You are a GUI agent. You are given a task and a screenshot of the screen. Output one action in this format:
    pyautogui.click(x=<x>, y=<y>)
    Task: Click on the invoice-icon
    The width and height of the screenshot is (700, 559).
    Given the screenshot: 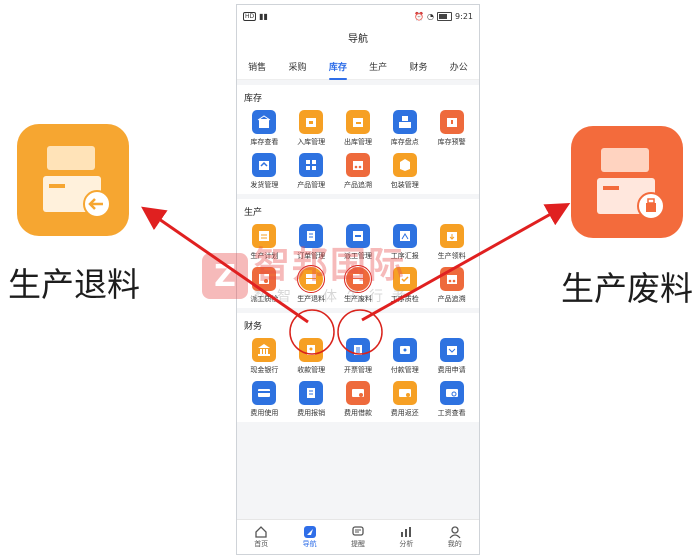 What is the action you would take?
    pyautogui.click(x=357, y=350)
    